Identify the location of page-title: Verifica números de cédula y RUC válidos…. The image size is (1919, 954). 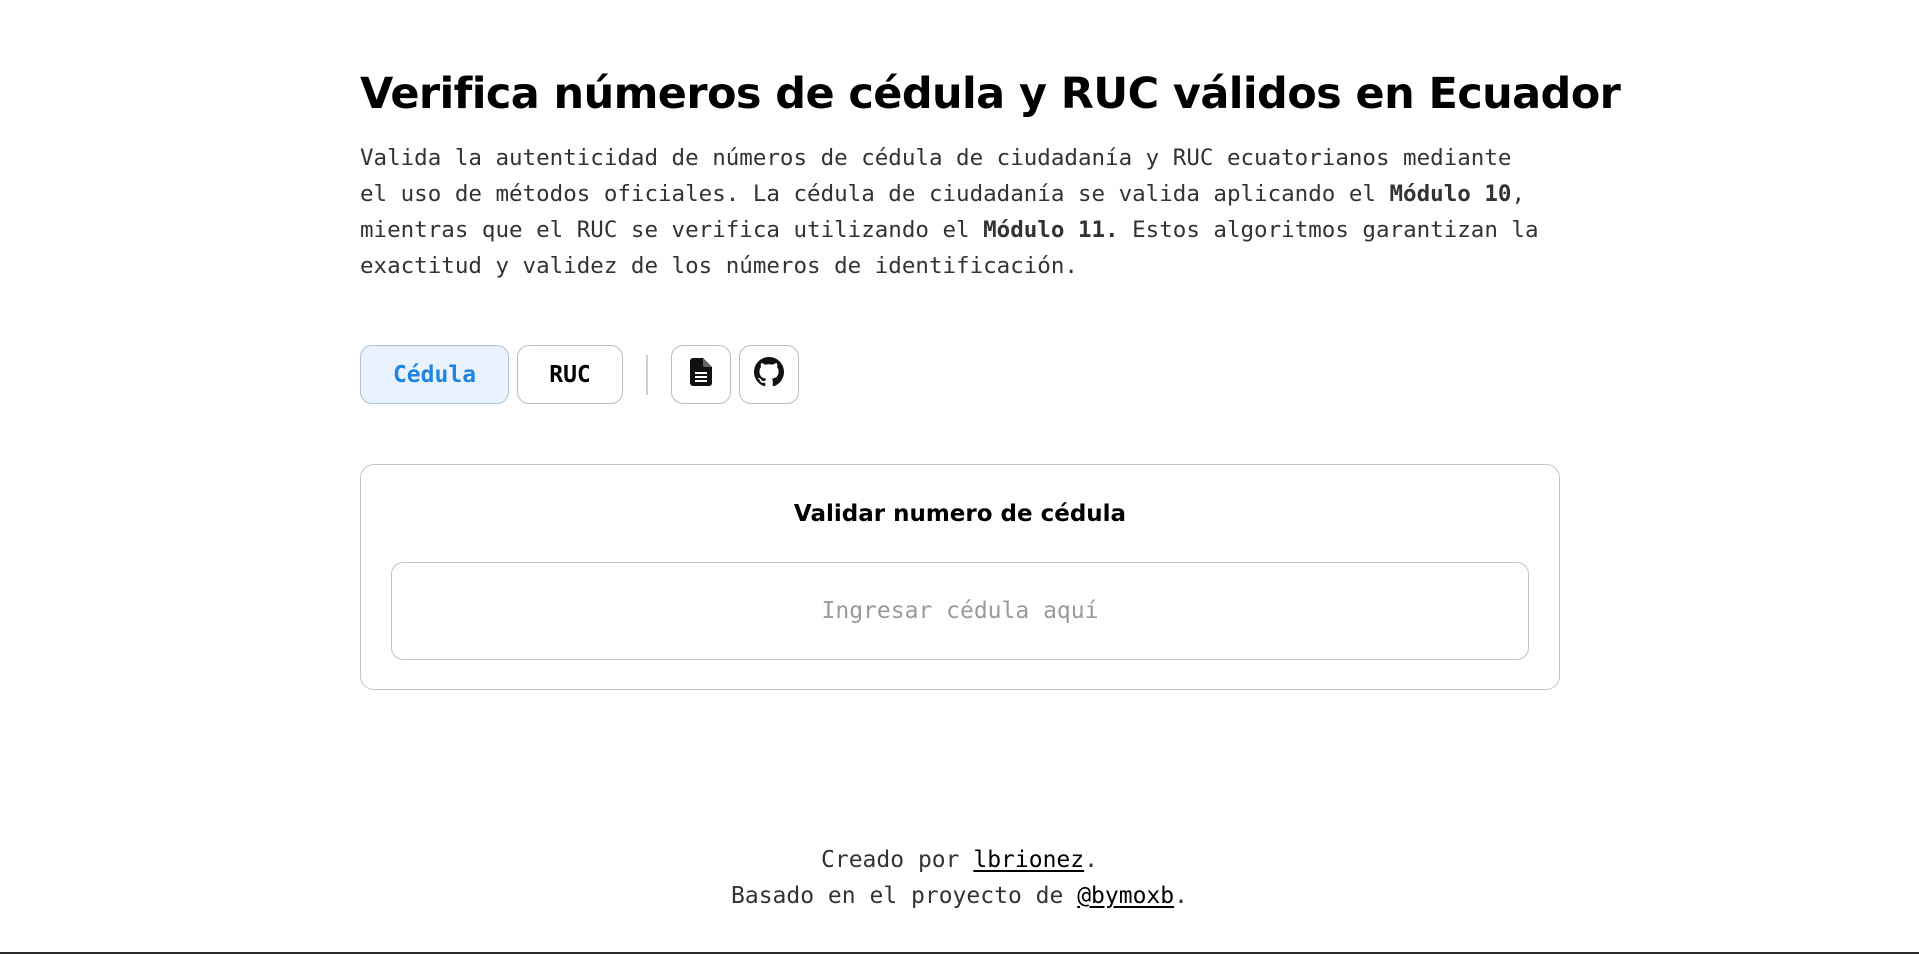
(990, 94).